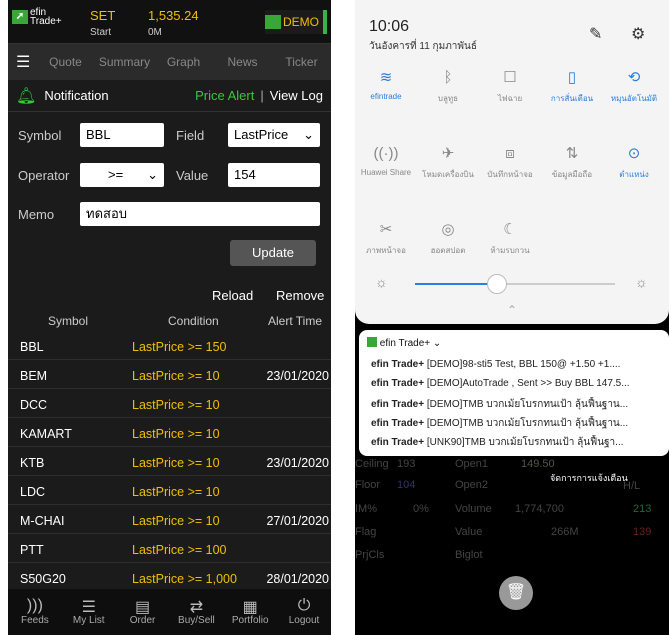 This screenshot has height=635, width=669. Describe the element at coordinates (595, 34) in the screenshot. I see `edit-icon: ✎` at that location.